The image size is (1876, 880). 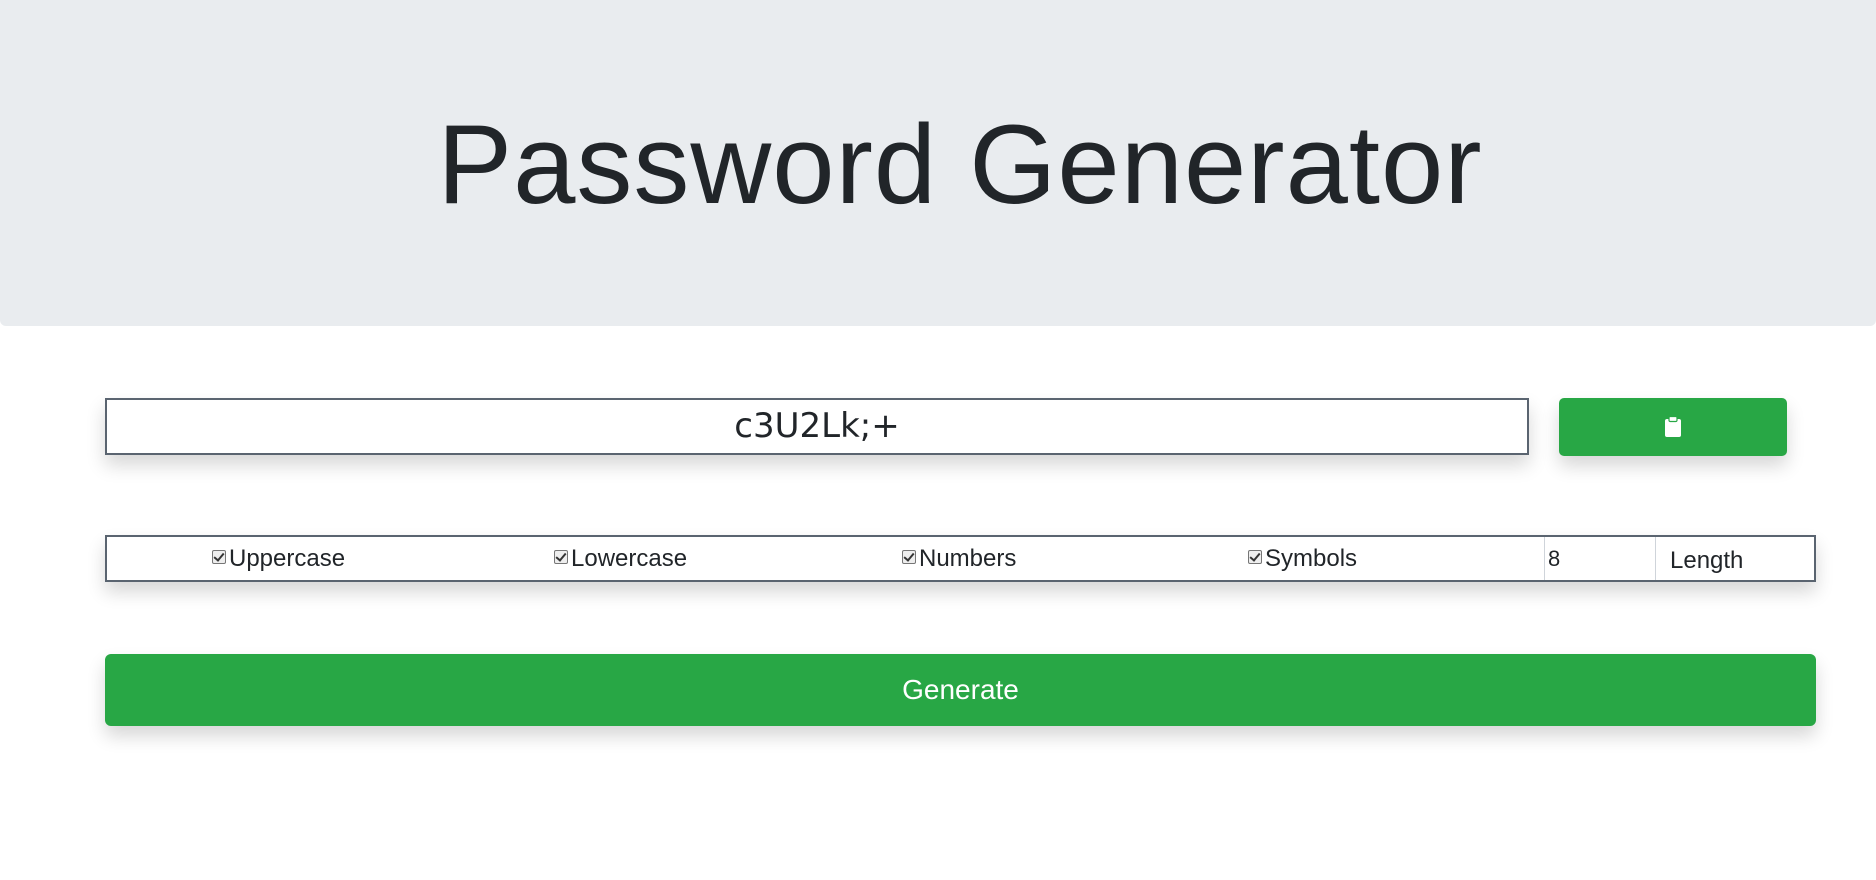 I want to click on option-lowercase: Lowercase, so click(x=620, y=559).